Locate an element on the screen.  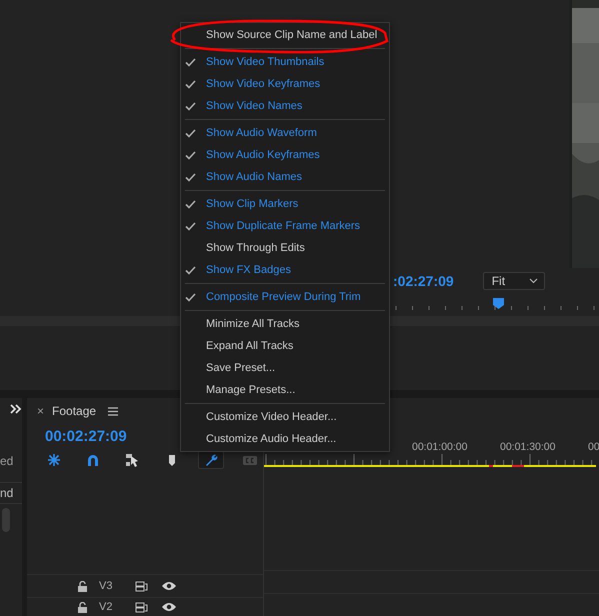
menu-item: Show Audio Keyframes is located at coordinates (285, 155).